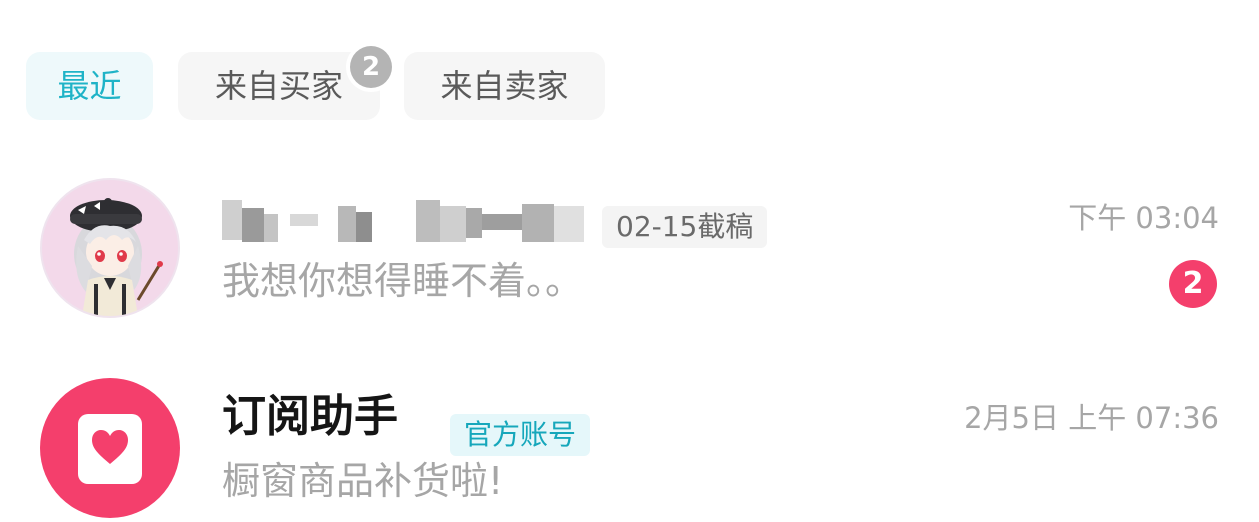  What do you see at coordinates (408, 223) in the screenshot?
I see `blurred-name-mask` at bounding box center [408, 223].